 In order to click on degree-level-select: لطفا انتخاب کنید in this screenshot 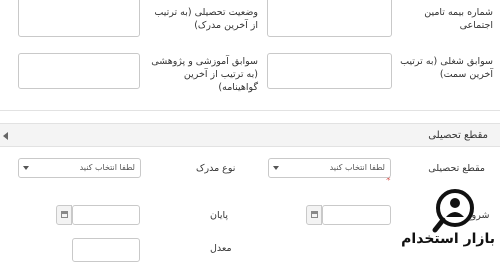, I will do `click(329, 168)`.